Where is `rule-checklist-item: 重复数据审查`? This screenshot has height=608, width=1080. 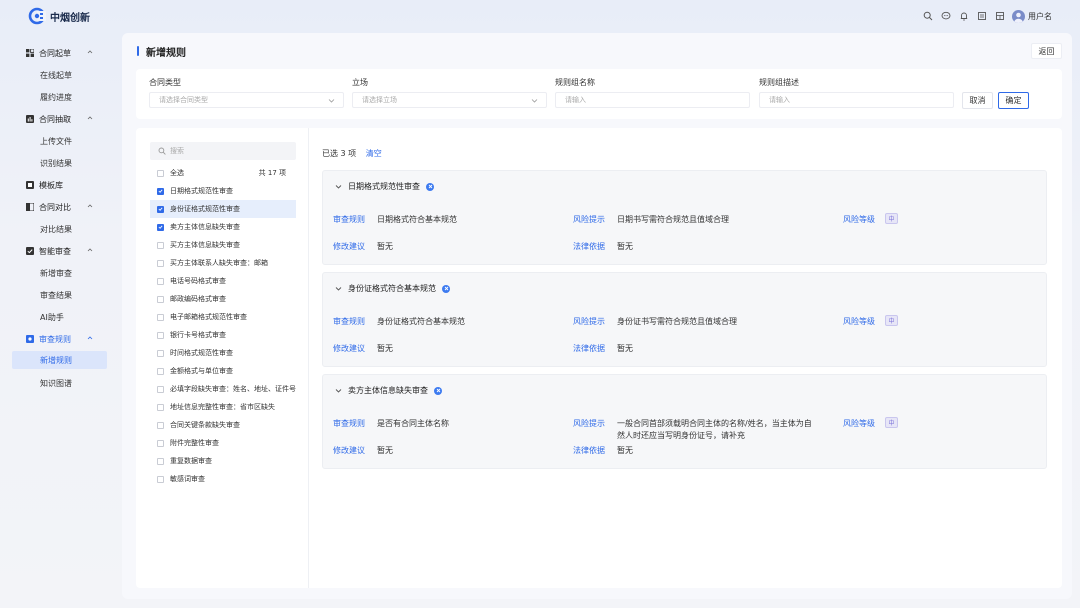
rule-checklist-item: 重复数据审查 is located at coordinates (223, 461).